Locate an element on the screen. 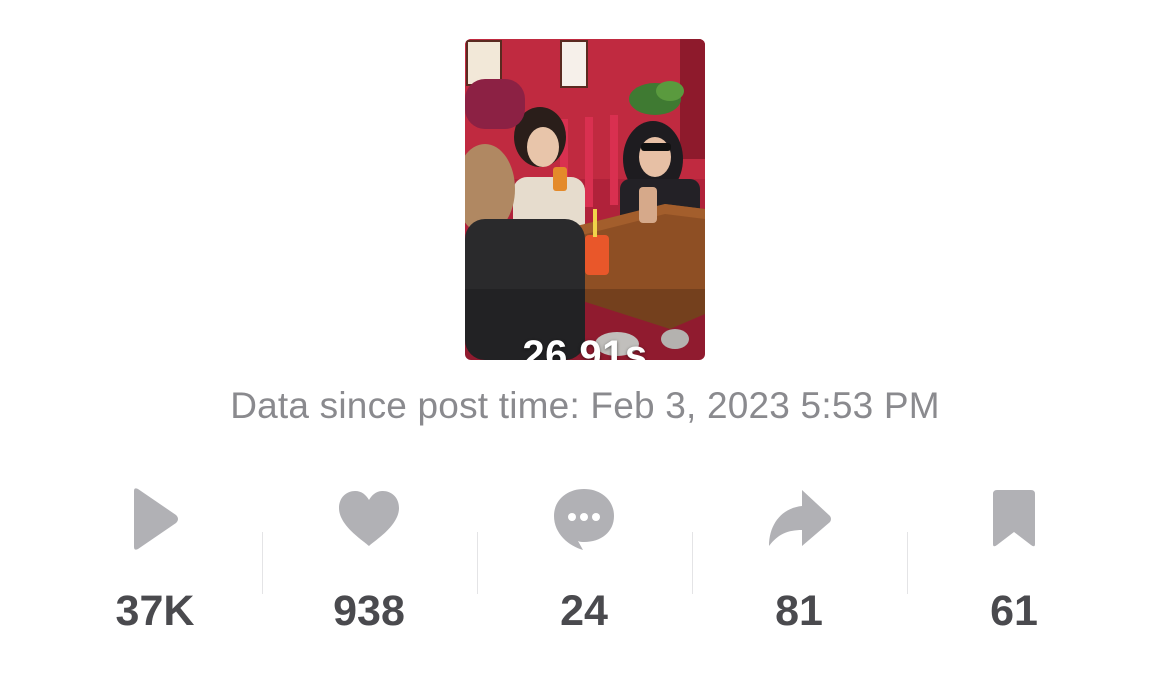  shares-count: 81 is located at coordinates (799, 611).